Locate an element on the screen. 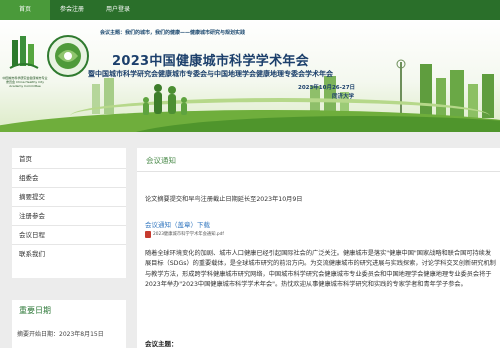 Image resolution: width=500 pixels, height=348 pixels. tab-login: 用户登录 is located at coordinates (118, 10).